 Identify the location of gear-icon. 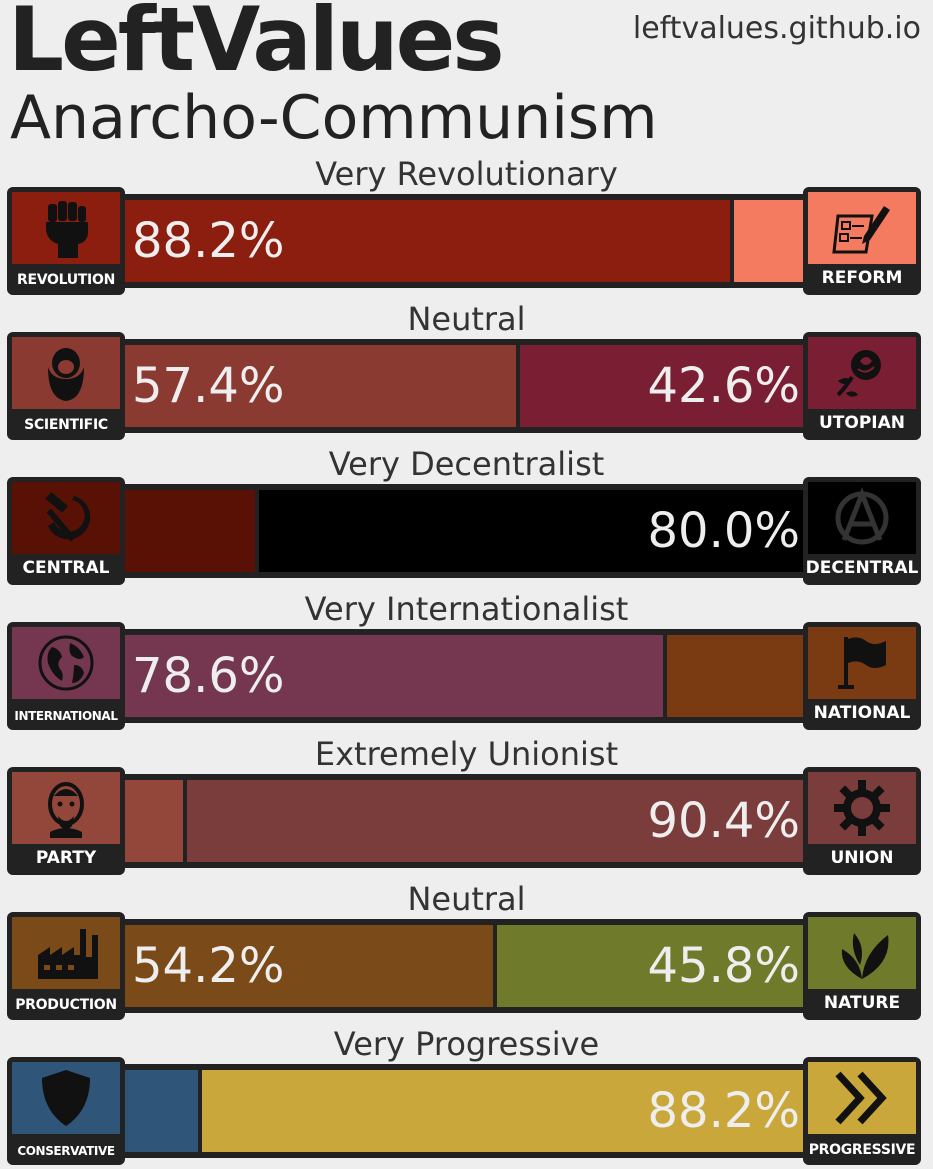
(862, 808).